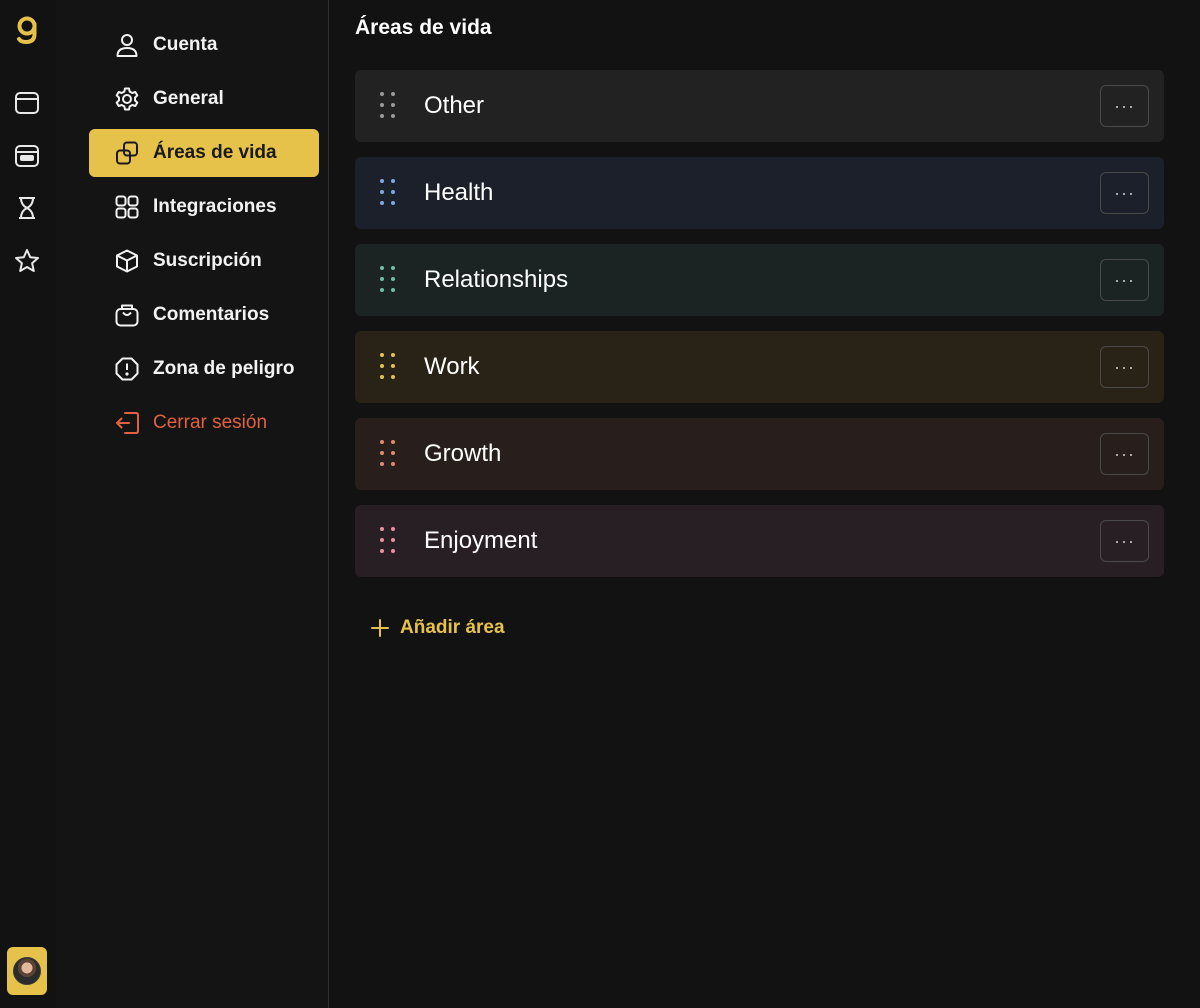 The image size is (1200, 1008). I want to click on nav-item-label: Suscripción, so click(207, 260).